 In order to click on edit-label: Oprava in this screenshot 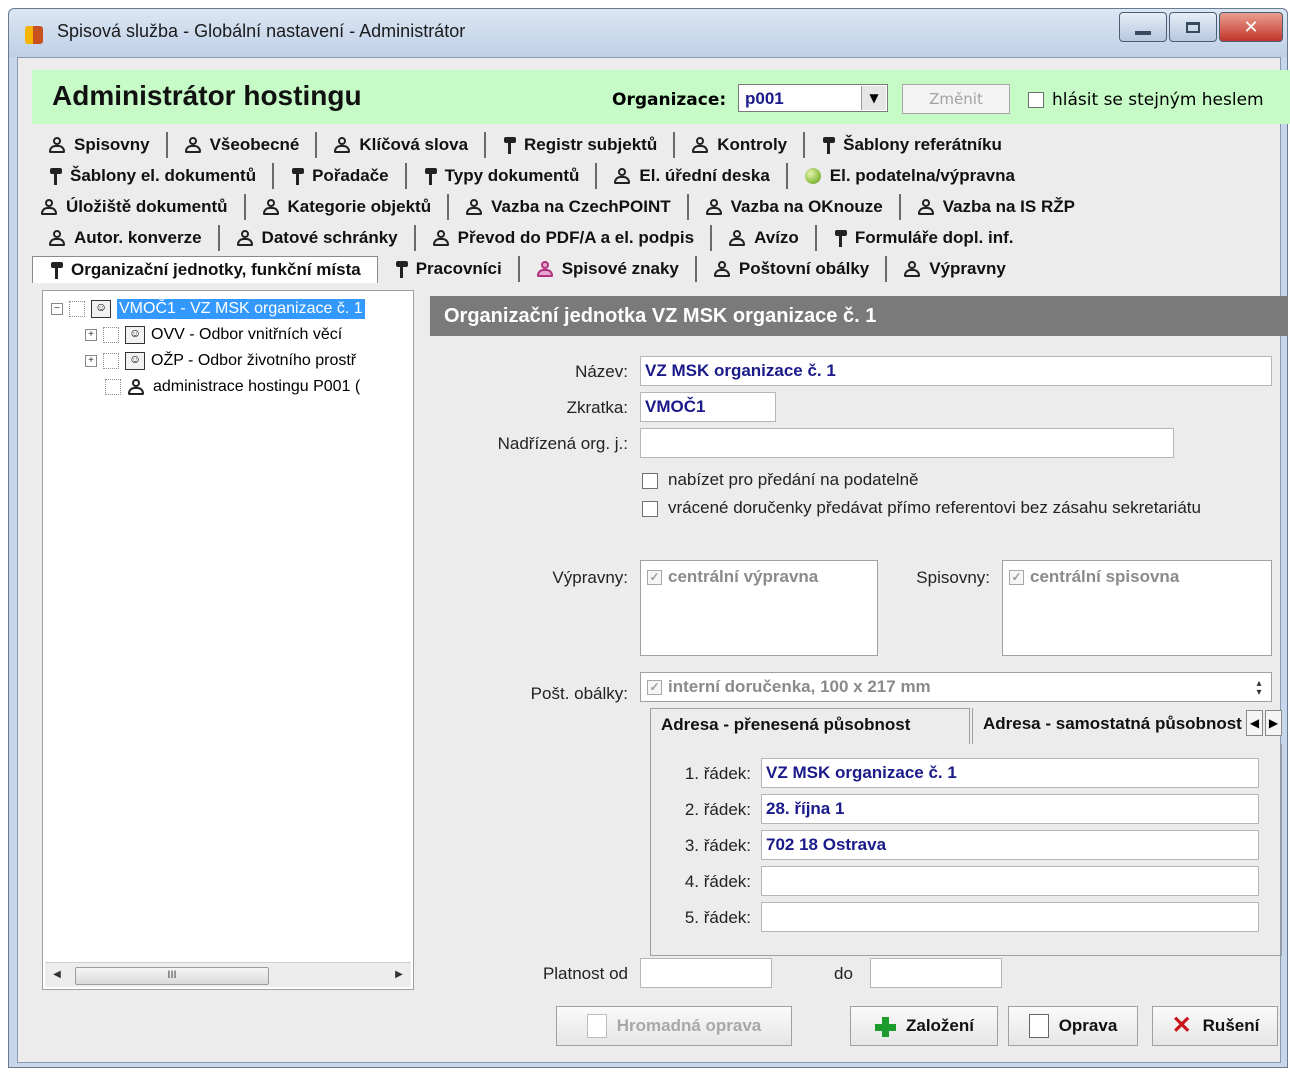, I will do `click(1088, 1025)`.